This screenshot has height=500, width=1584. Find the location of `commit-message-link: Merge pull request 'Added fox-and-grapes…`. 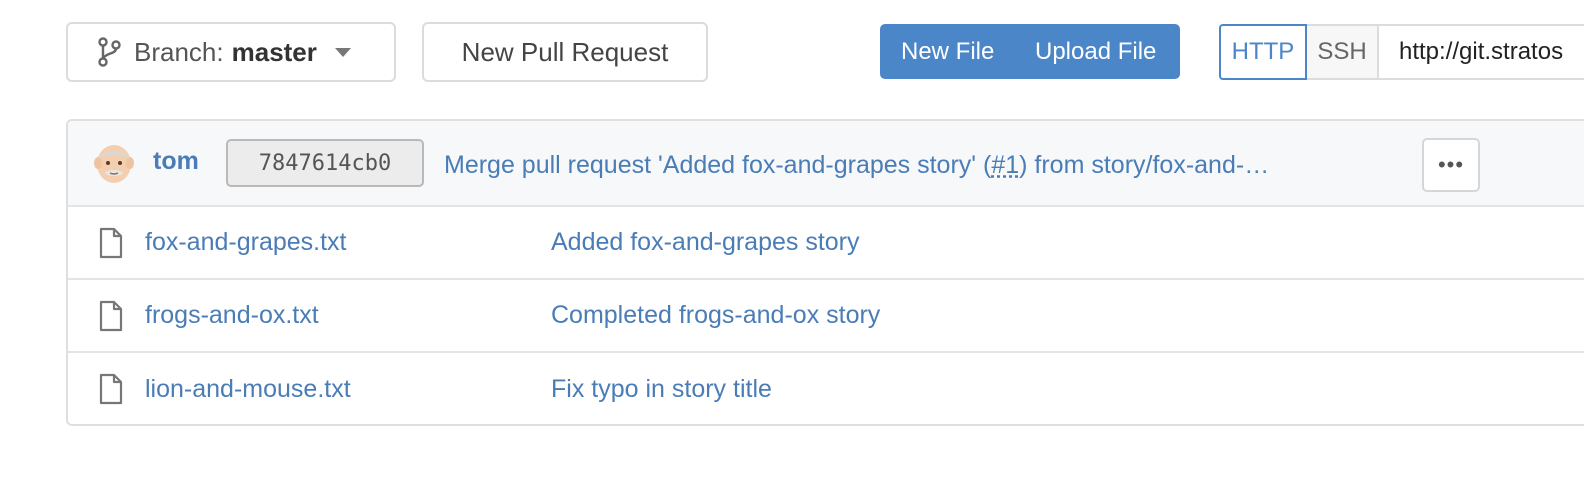

commit-message-link: Merge pull request 'Added fox-and-grapes… is located at coordinates (925, 165).